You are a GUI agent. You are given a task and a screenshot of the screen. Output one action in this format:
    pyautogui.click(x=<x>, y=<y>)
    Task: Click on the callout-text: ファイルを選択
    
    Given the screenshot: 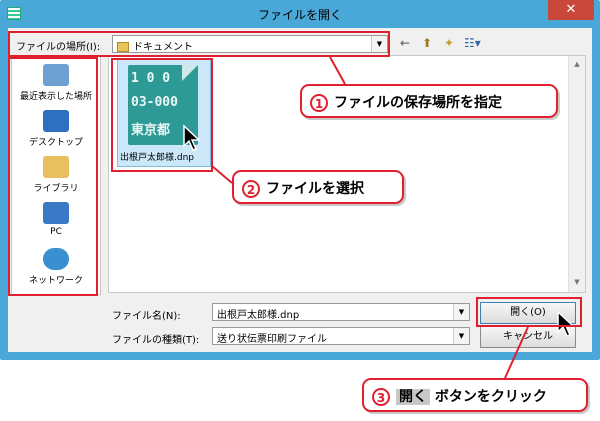 What is the action you would take?
    pyautogui.click(x=315, y=189)
    